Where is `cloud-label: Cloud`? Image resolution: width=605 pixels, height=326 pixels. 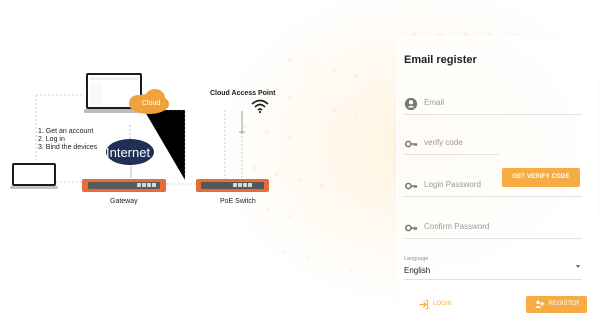 cloud-label: Cloud is located at coordinates (151, 103).